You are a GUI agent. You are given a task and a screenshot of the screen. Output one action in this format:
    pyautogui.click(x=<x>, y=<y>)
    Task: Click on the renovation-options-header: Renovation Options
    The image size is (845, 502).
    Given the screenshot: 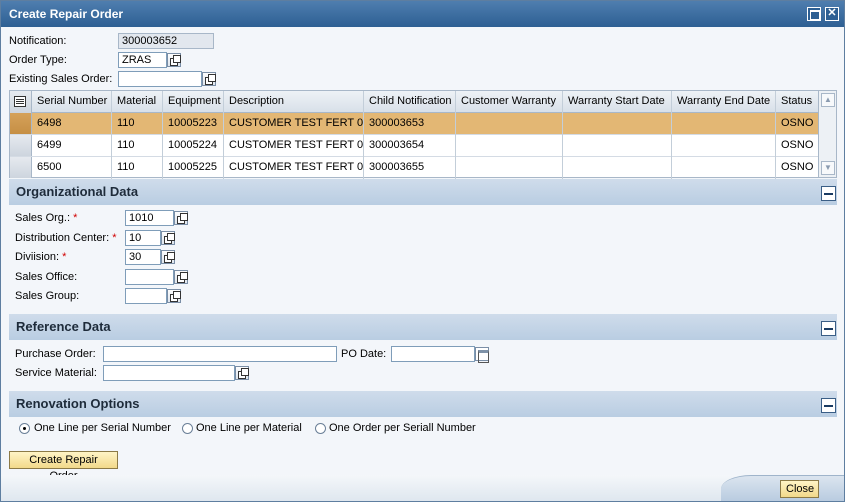 What is the action you would take?
    pyautogui.click(x=423, y=404)
    